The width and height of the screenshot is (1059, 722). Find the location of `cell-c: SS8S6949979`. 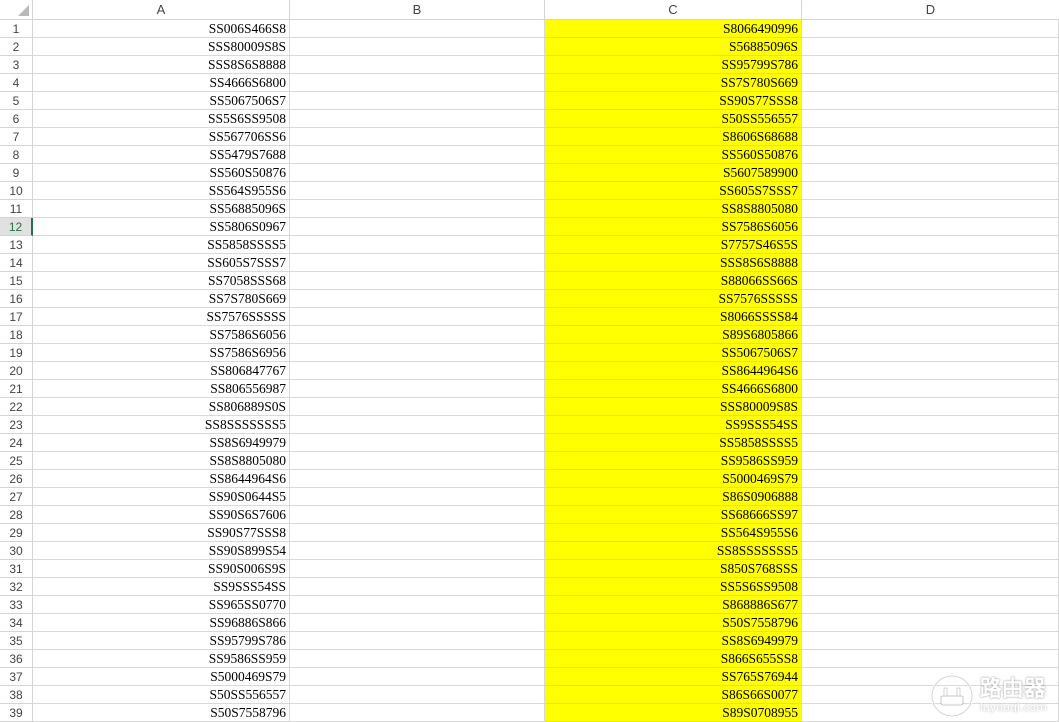

cell-c: SS8S6949979 is located at coordinates (673, 641).